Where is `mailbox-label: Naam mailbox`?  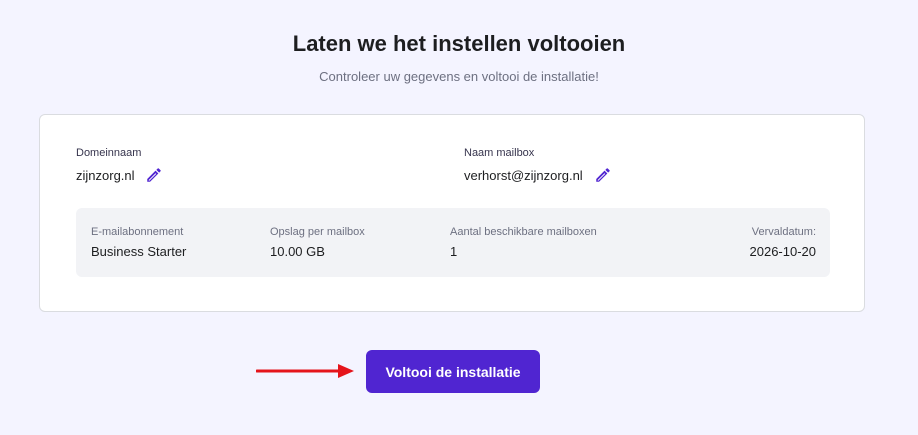 mailbox-label: Naam mailbox is located at coordinates (499, 153).